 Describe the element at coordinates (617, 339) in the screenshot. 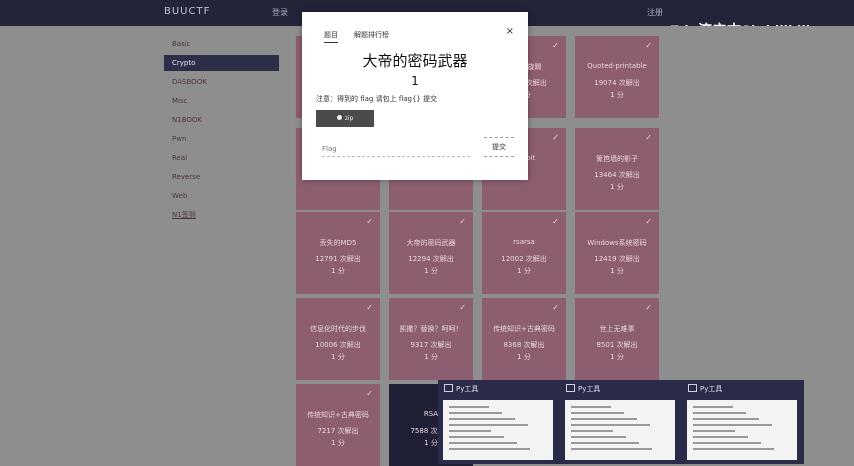

I see `challenge-card: 世上无难事 8501 次解出 1 分 ✓` at that location.